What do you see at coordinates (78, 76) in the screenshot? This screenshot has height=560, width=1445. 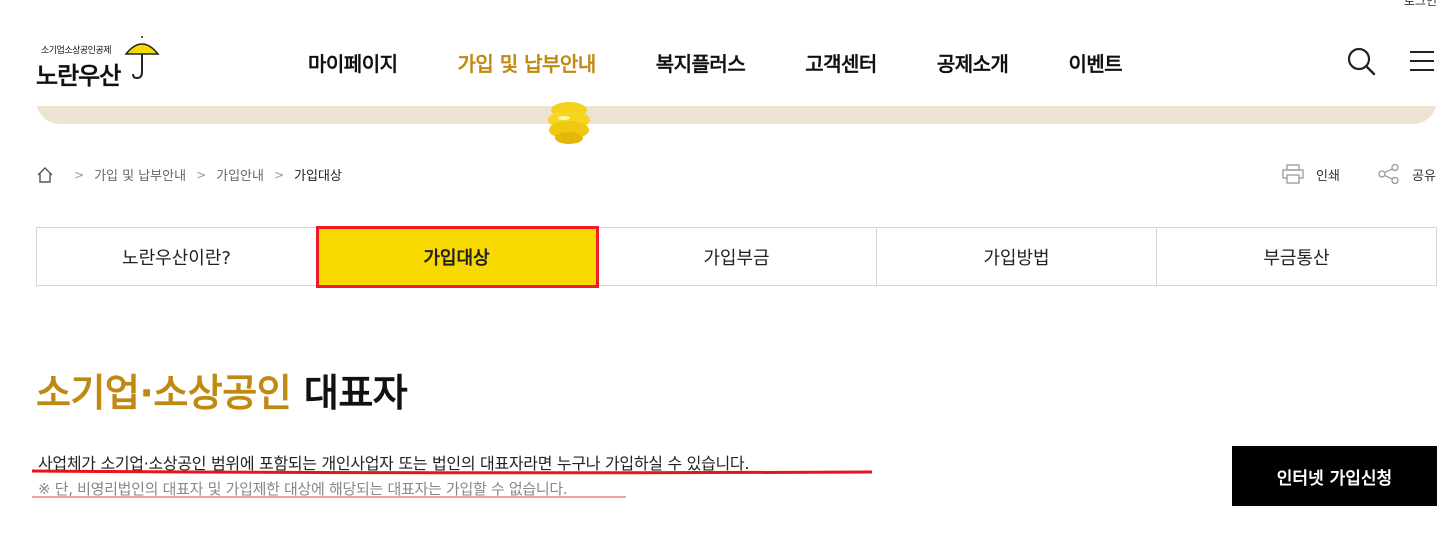 I see `logo-title: 노란우산` at bounding box center [78, 76].